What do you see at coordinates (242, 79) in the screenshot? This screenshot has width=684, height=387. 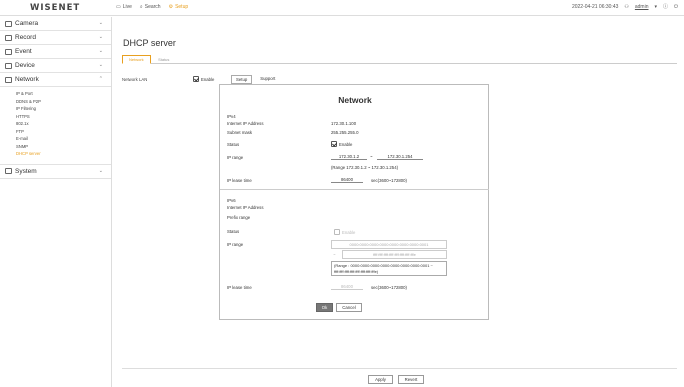 I see `setup-subtab: Setup` at bounding box center [242, 79].